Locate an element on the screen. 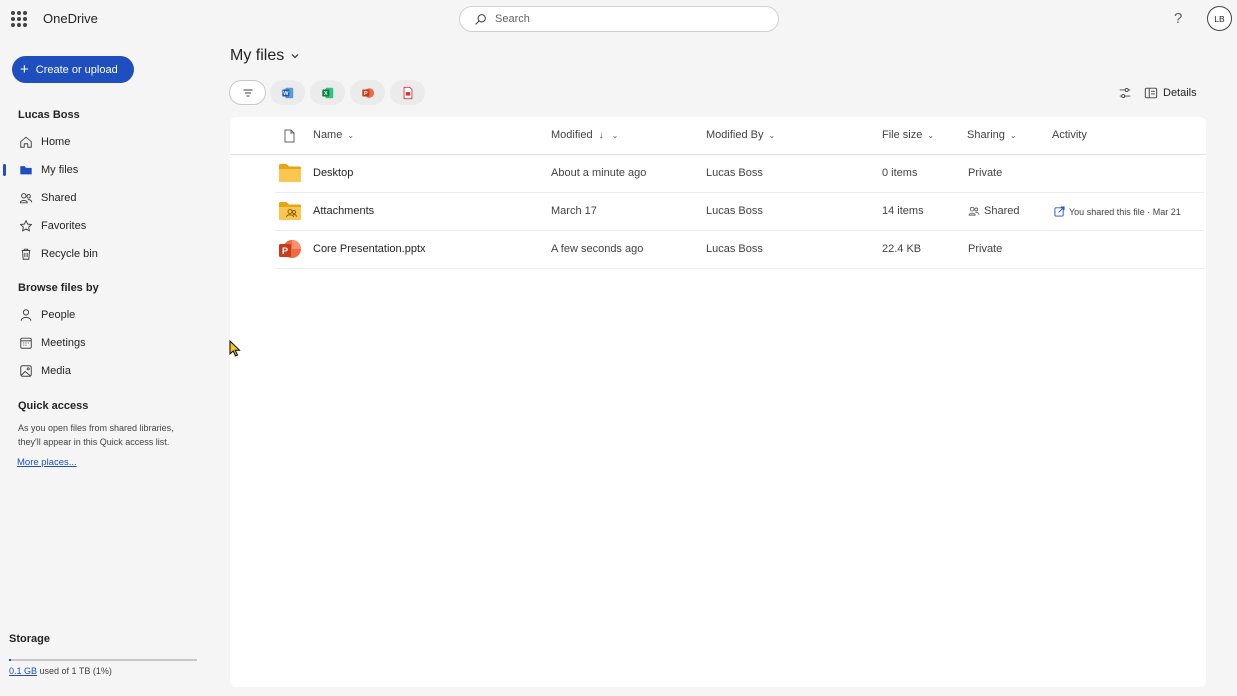 This screenshot has width=1237, height=696. file-name: Desktop is located at coordinates (333, 173).